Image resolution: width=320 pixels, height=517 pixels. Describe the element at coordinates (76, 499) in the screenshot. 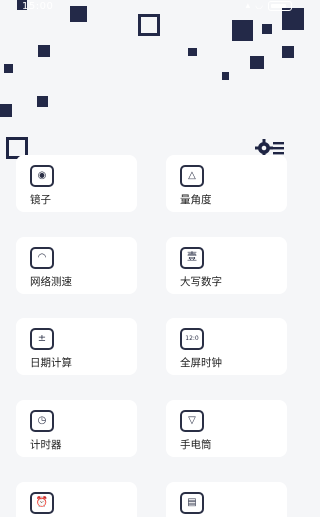

I see `tool-card: ⏰` at that location.